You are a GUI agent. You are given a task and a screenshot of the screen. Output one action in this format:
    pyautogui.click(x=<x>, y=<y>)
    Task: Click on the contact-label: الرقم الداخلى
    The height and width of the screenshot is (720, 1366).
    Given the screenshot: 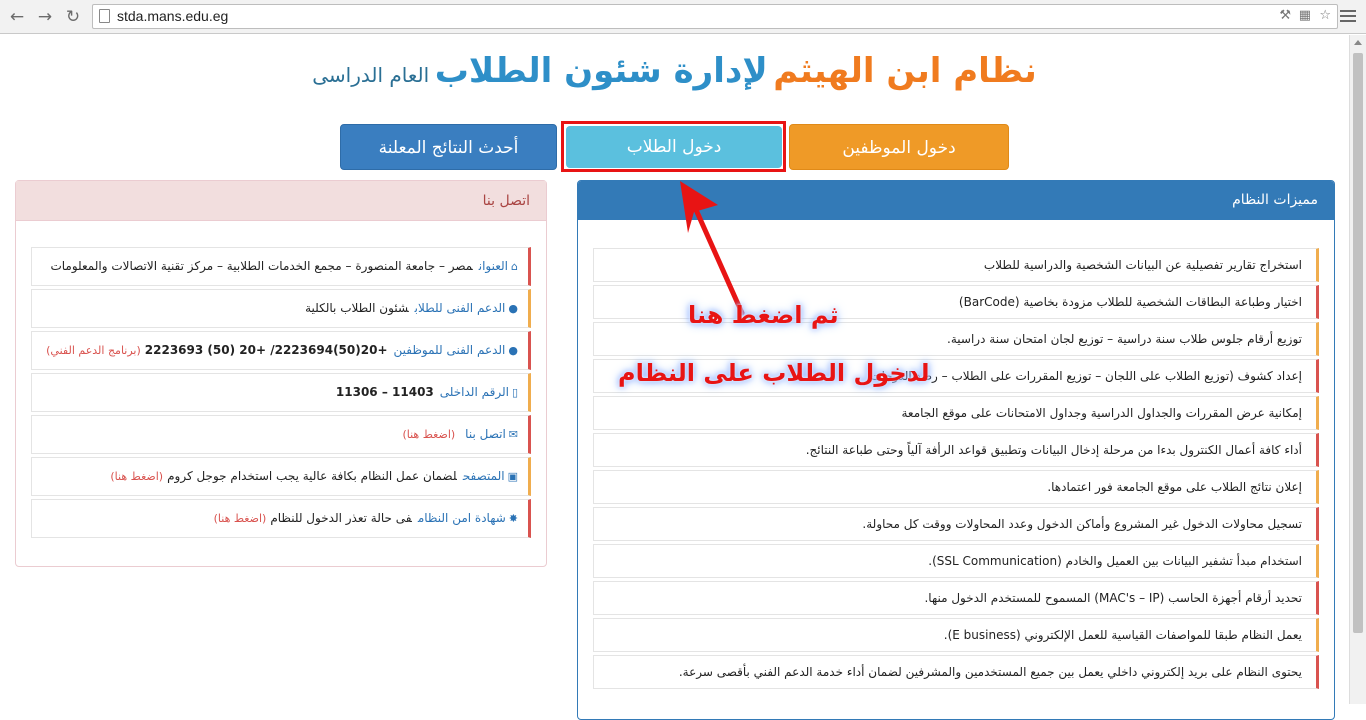 What is the action you would take?
    pyautogui.click(x=474, y=392)
    